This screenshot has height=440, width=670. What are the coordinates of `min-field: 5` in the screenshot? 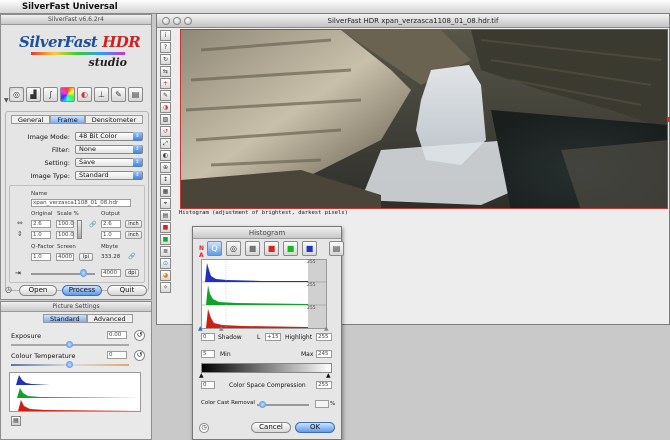 It's located at (208, 354).